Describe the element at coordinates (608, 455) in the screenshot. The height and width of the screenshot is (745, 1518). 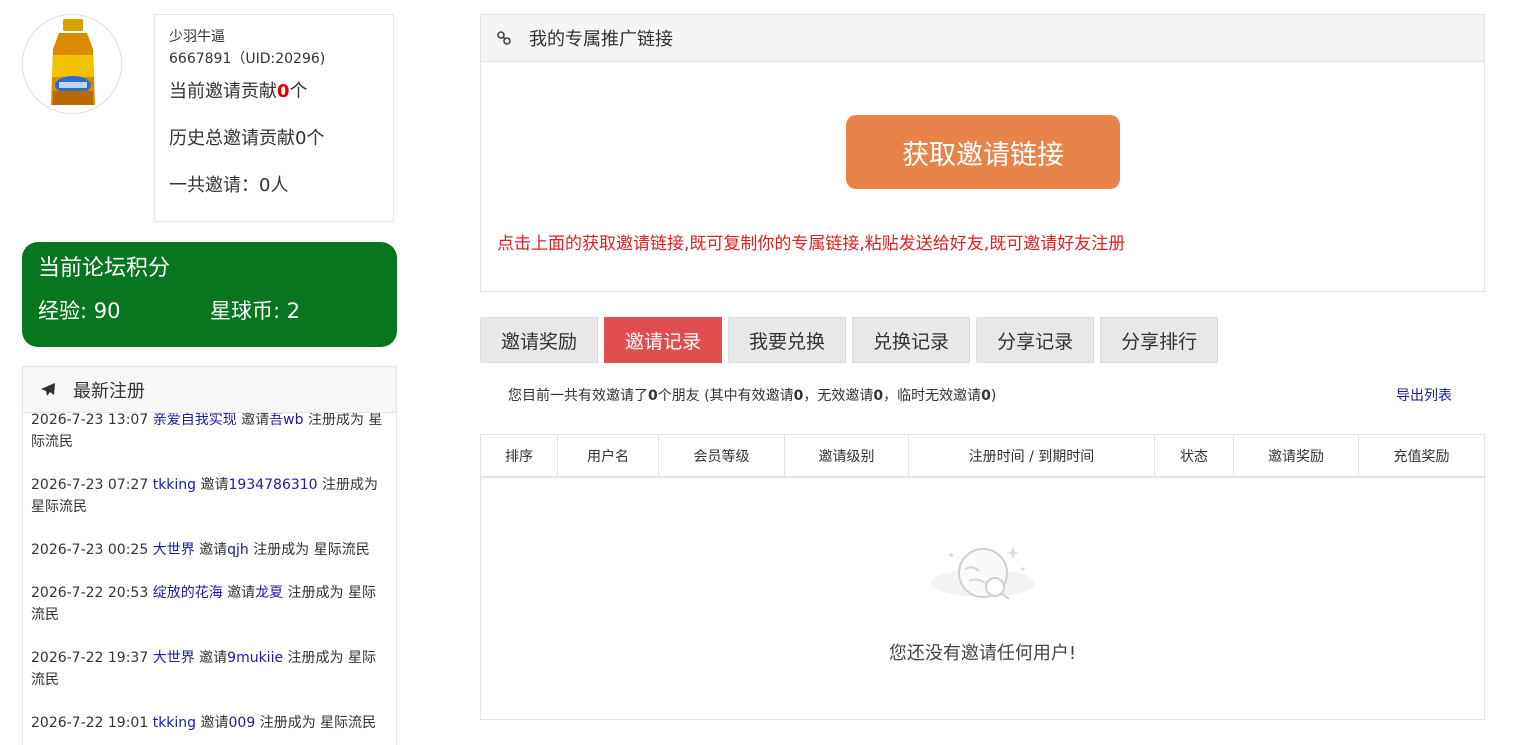
I see `column-header: 用户名` at that location.